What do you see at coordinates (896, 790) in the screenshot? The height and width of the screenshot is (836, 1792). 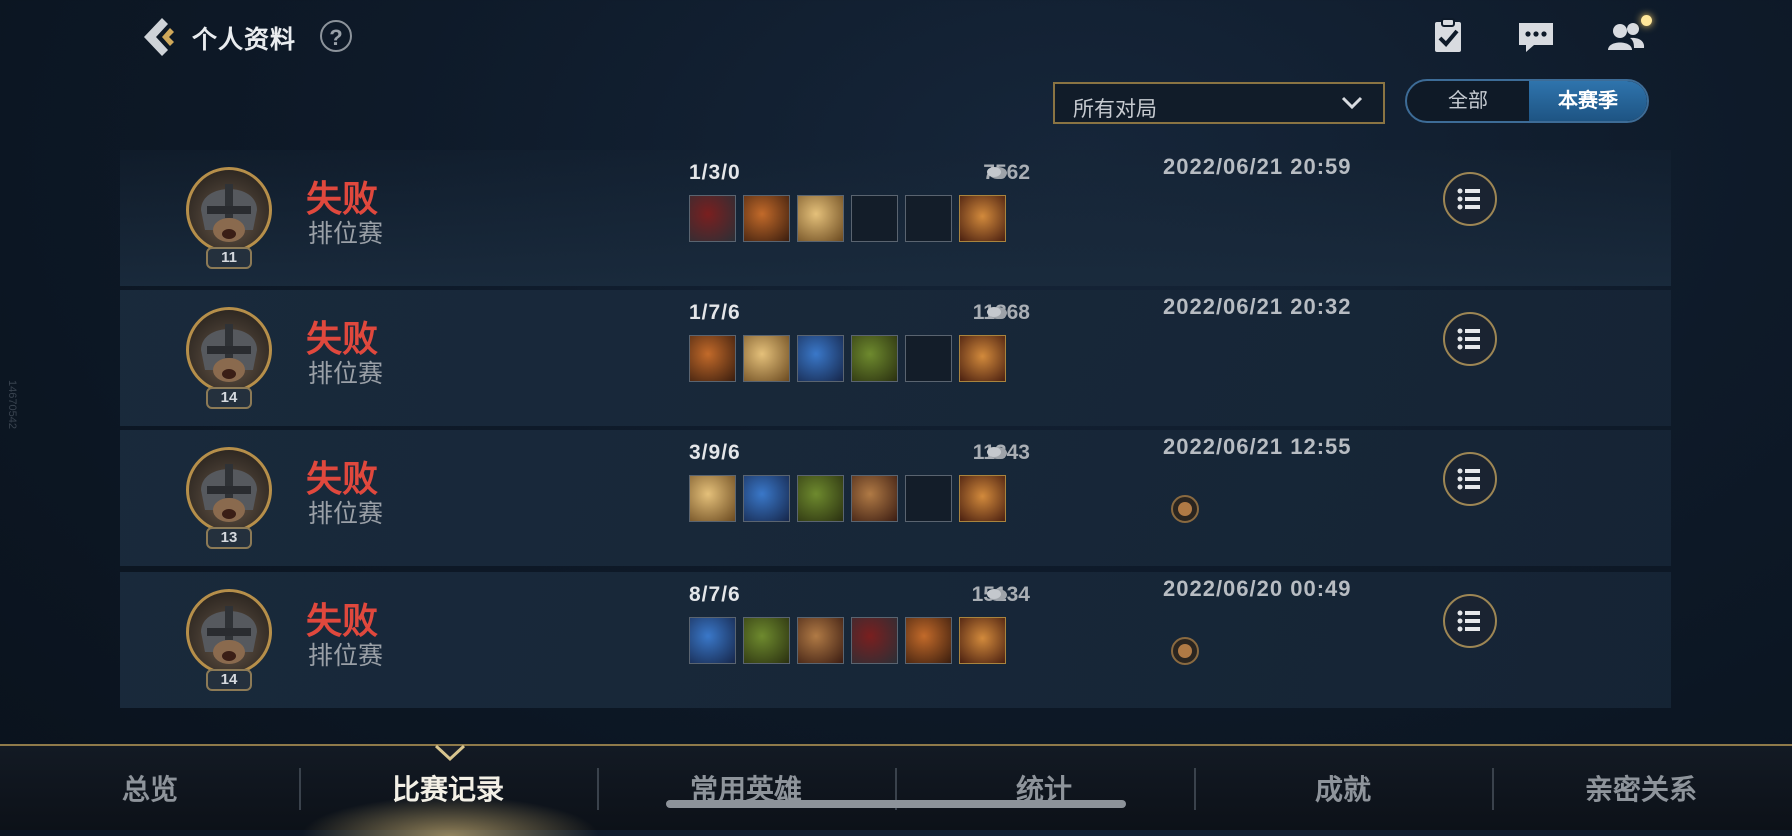 I see `bottom-tab-bar: 总览 比赛记录 常用英雄 统计 成就 亲密关系` at bounding box center [896, 790].